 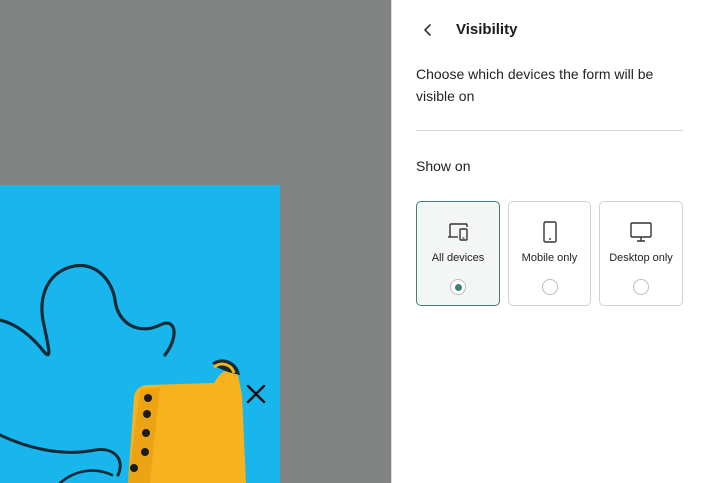 What do you see at coordinates (458, 287) in the screenshot?
I see `radio-all-devices` at bounding box center [458, 287].